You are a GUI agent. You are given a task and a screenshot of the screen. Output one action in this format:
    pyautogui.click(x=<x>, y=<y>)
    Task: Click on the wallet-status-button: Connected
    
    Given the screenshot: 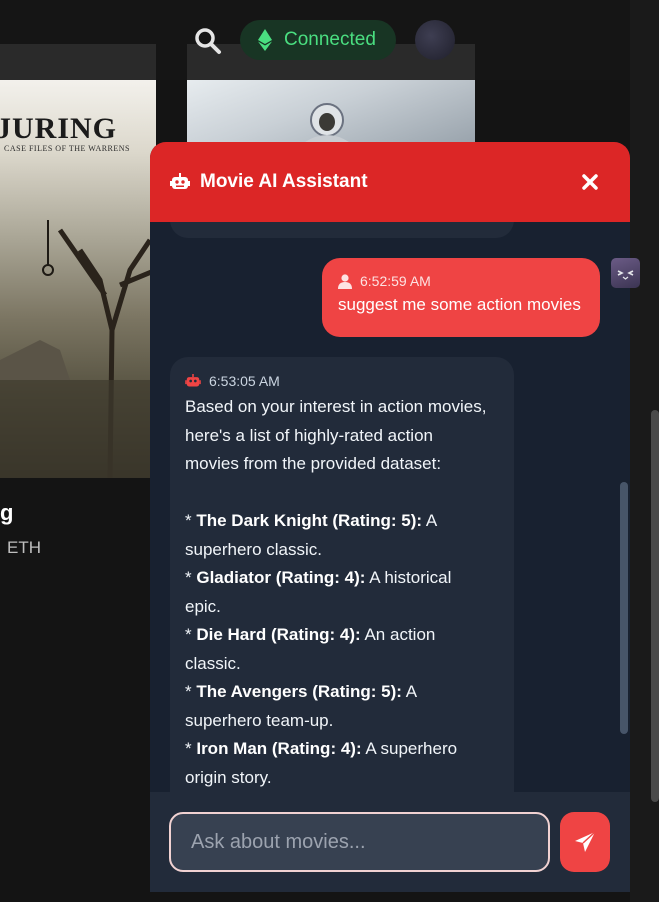 What is the action you would take?
    pyautogui.click(x=318, y=40)
    